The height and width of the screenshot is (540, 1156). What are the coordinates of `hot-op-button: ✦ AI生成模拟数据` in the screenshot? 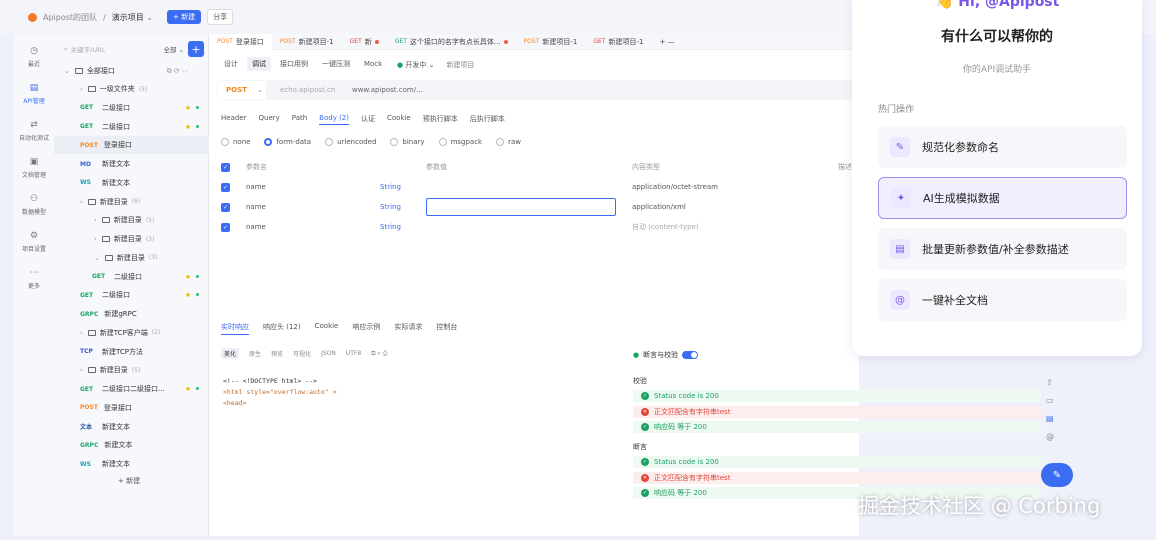 It's located at (1002, 198).